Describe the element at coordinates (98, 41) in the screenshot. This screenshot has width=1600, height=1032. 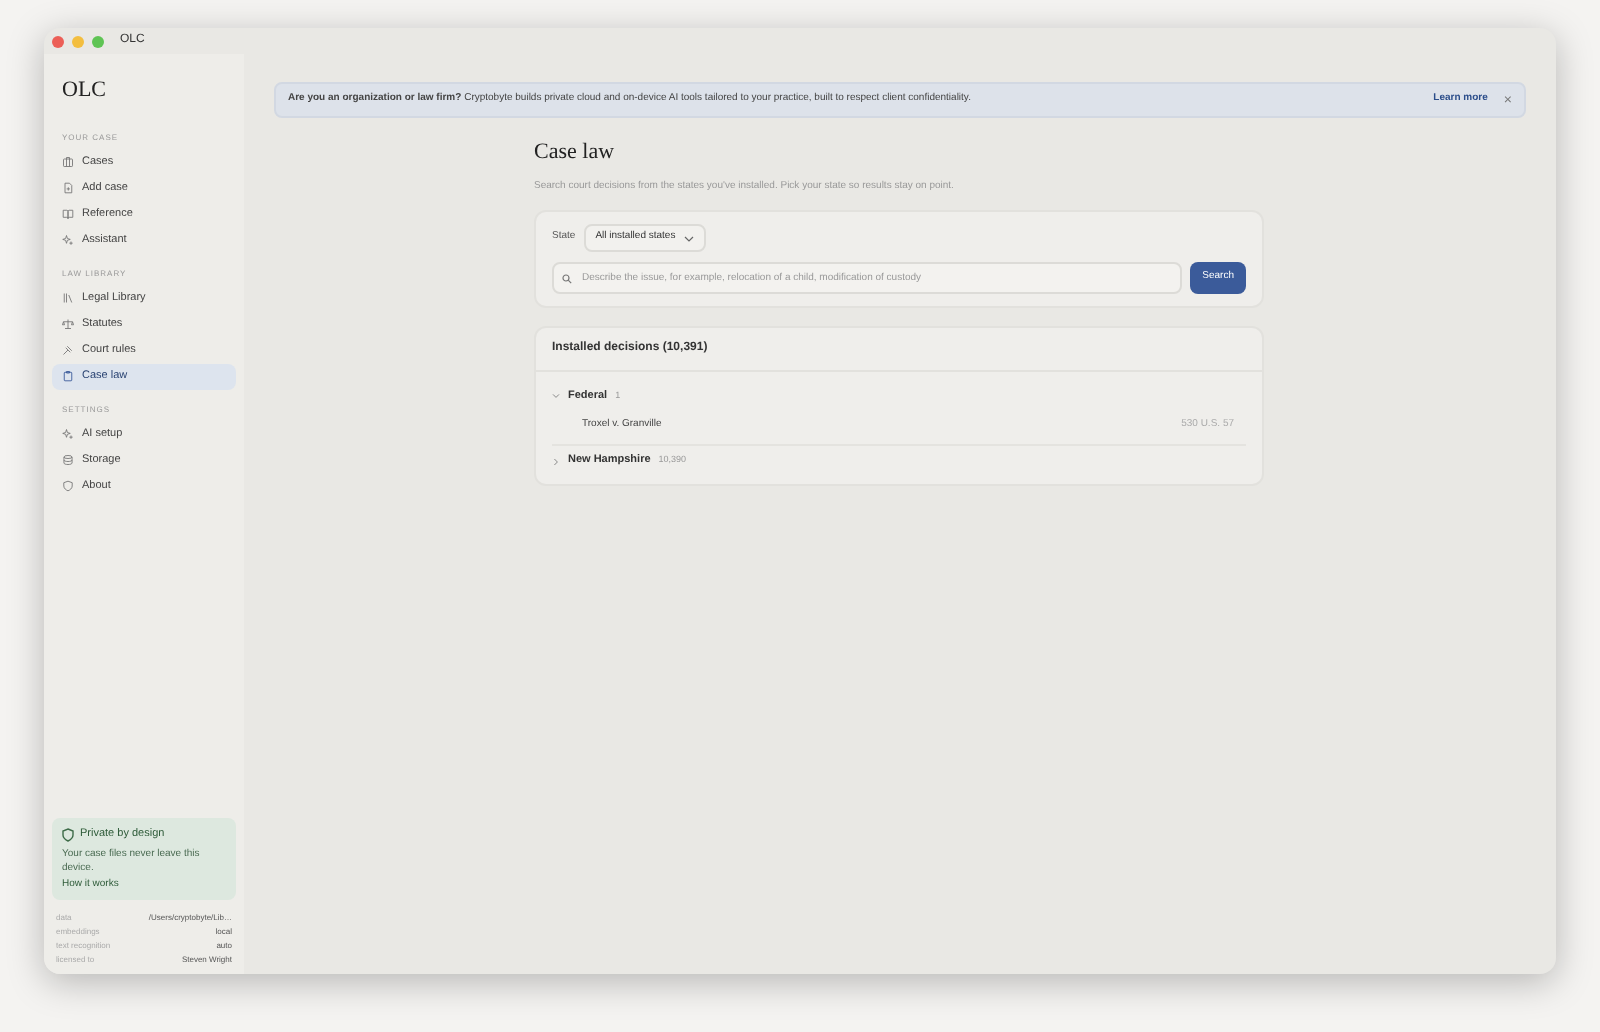
I see `maximize-window-button` at that location.